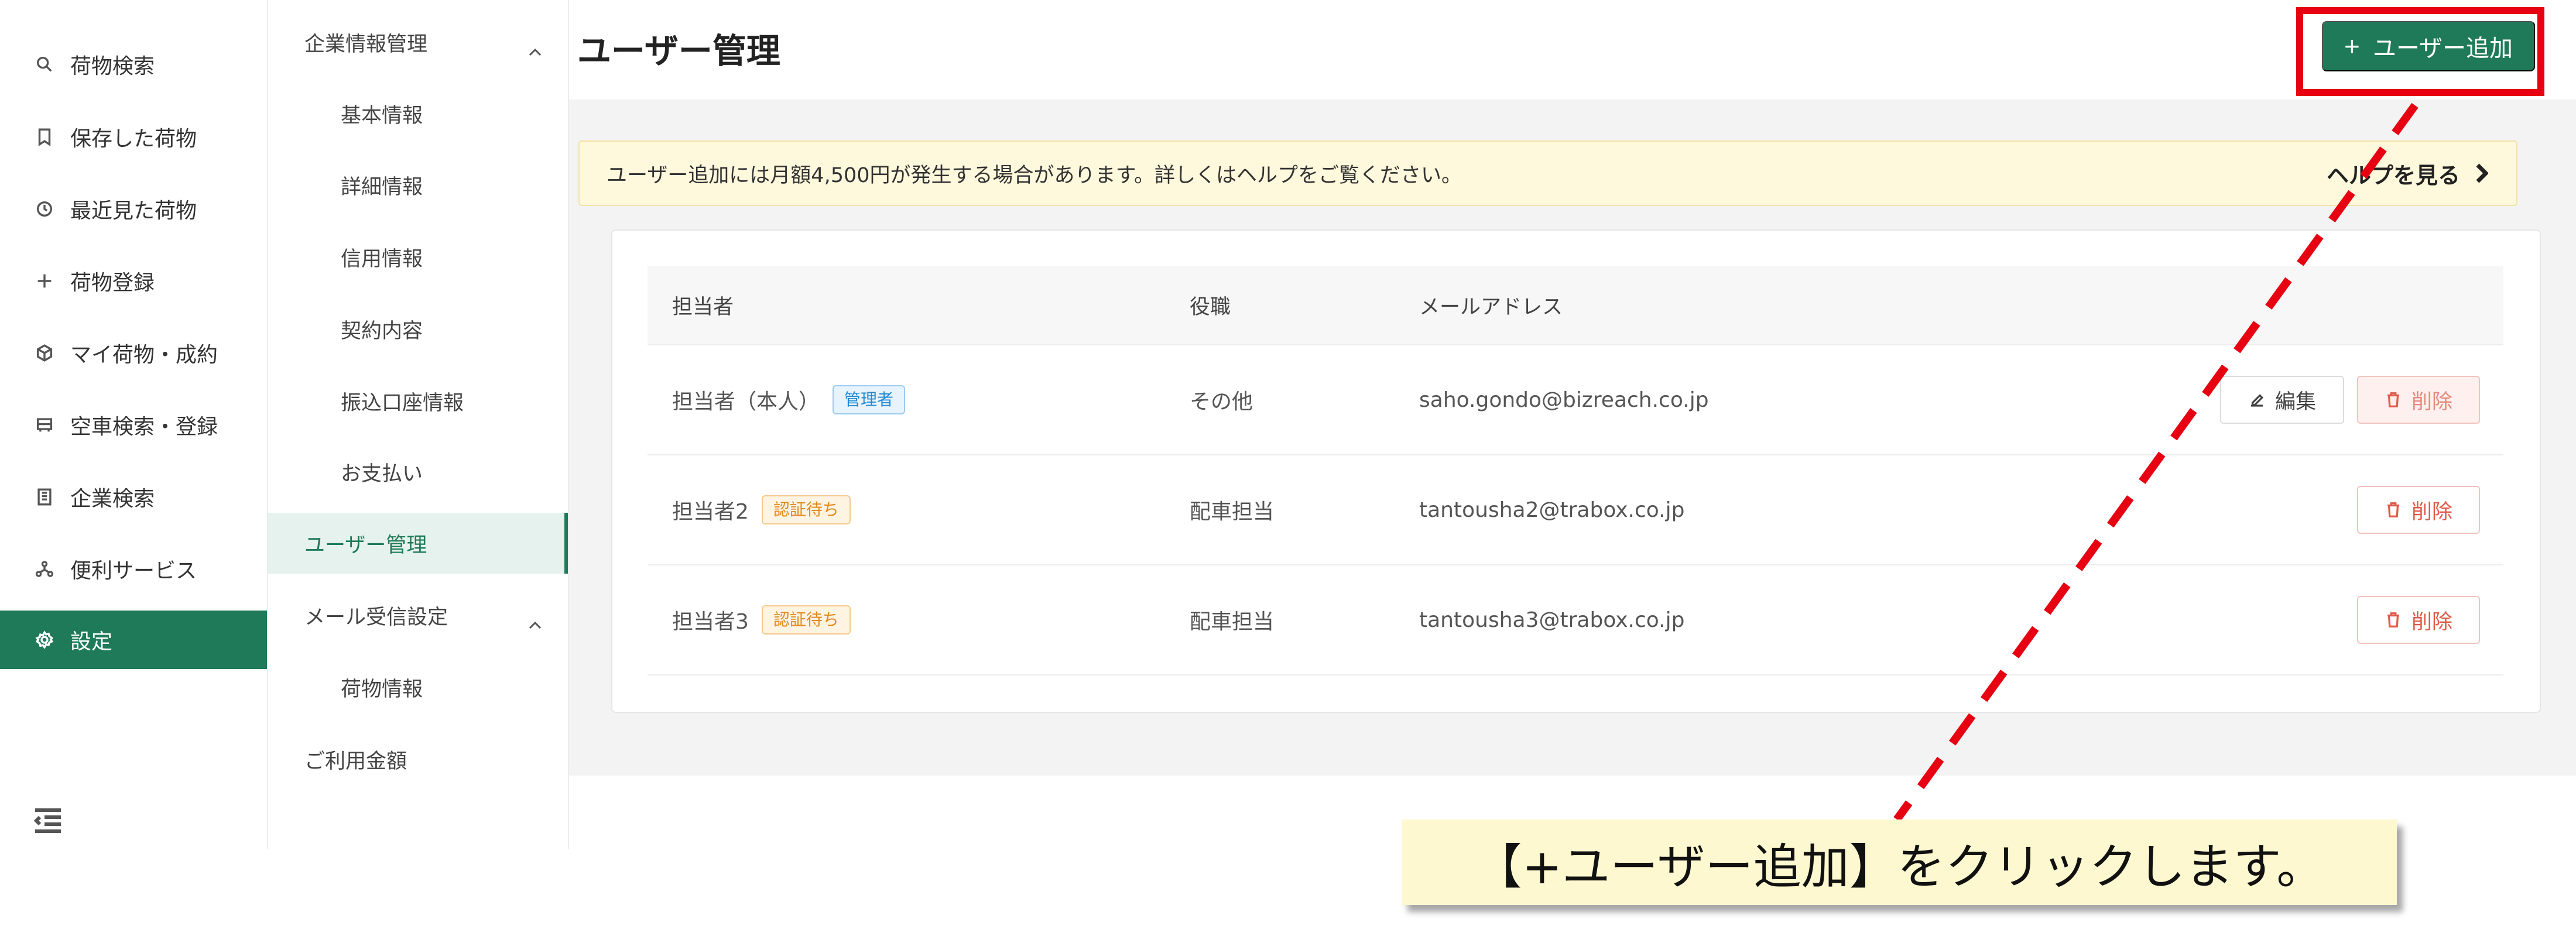 The image size is (2576, 943). I want to click on submenu-item-contract: 契約内容, so click(418, 329).